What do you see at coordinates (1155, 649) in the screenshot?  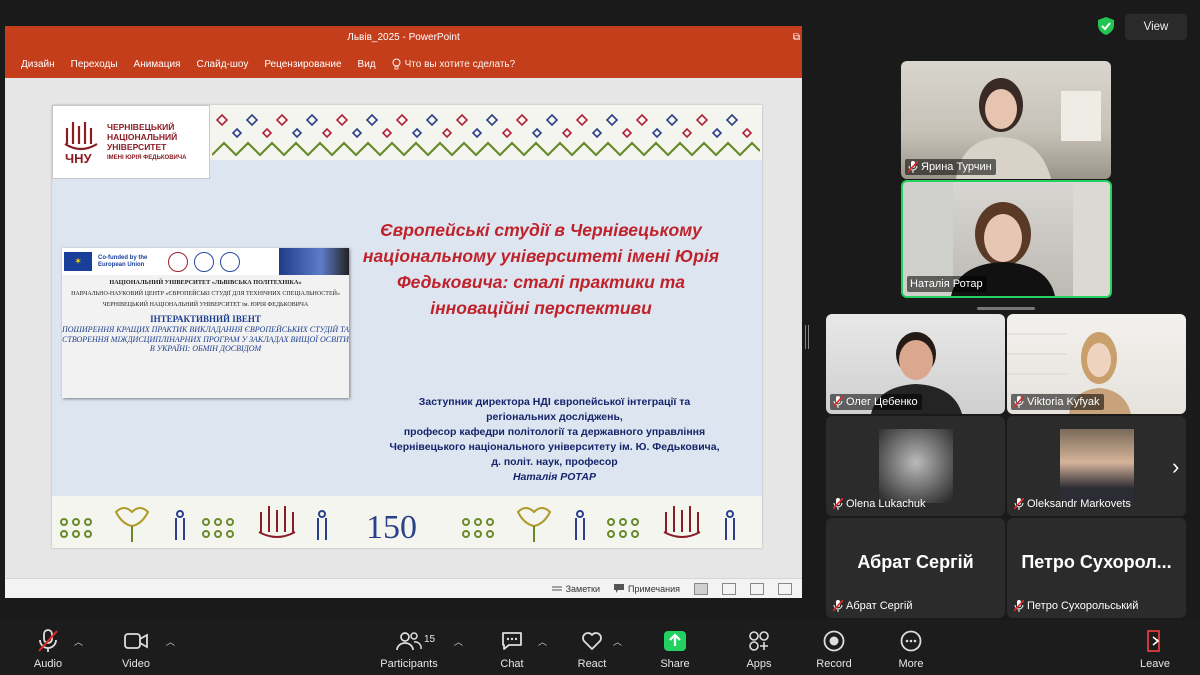 I see `leave-button: Leave` at bounding box center [1155, 649].